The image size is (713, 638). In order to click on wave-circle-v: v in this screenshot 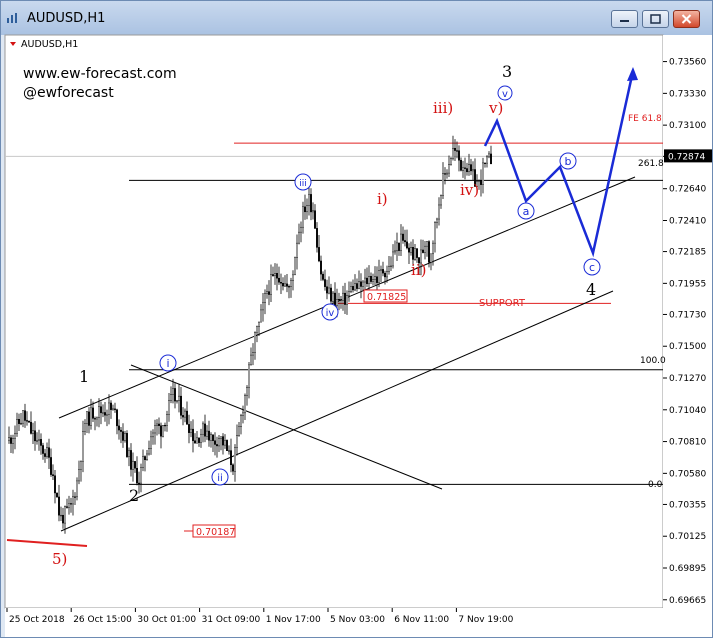, I will do `click(505, 93)`.